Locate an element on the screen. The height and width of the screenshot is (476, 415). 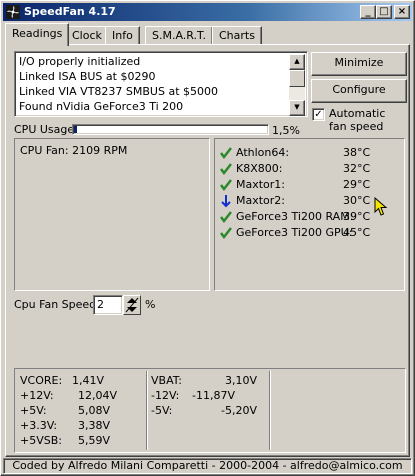
cpu-usage-label: CPU Usage is located at coordinates (44, 129).